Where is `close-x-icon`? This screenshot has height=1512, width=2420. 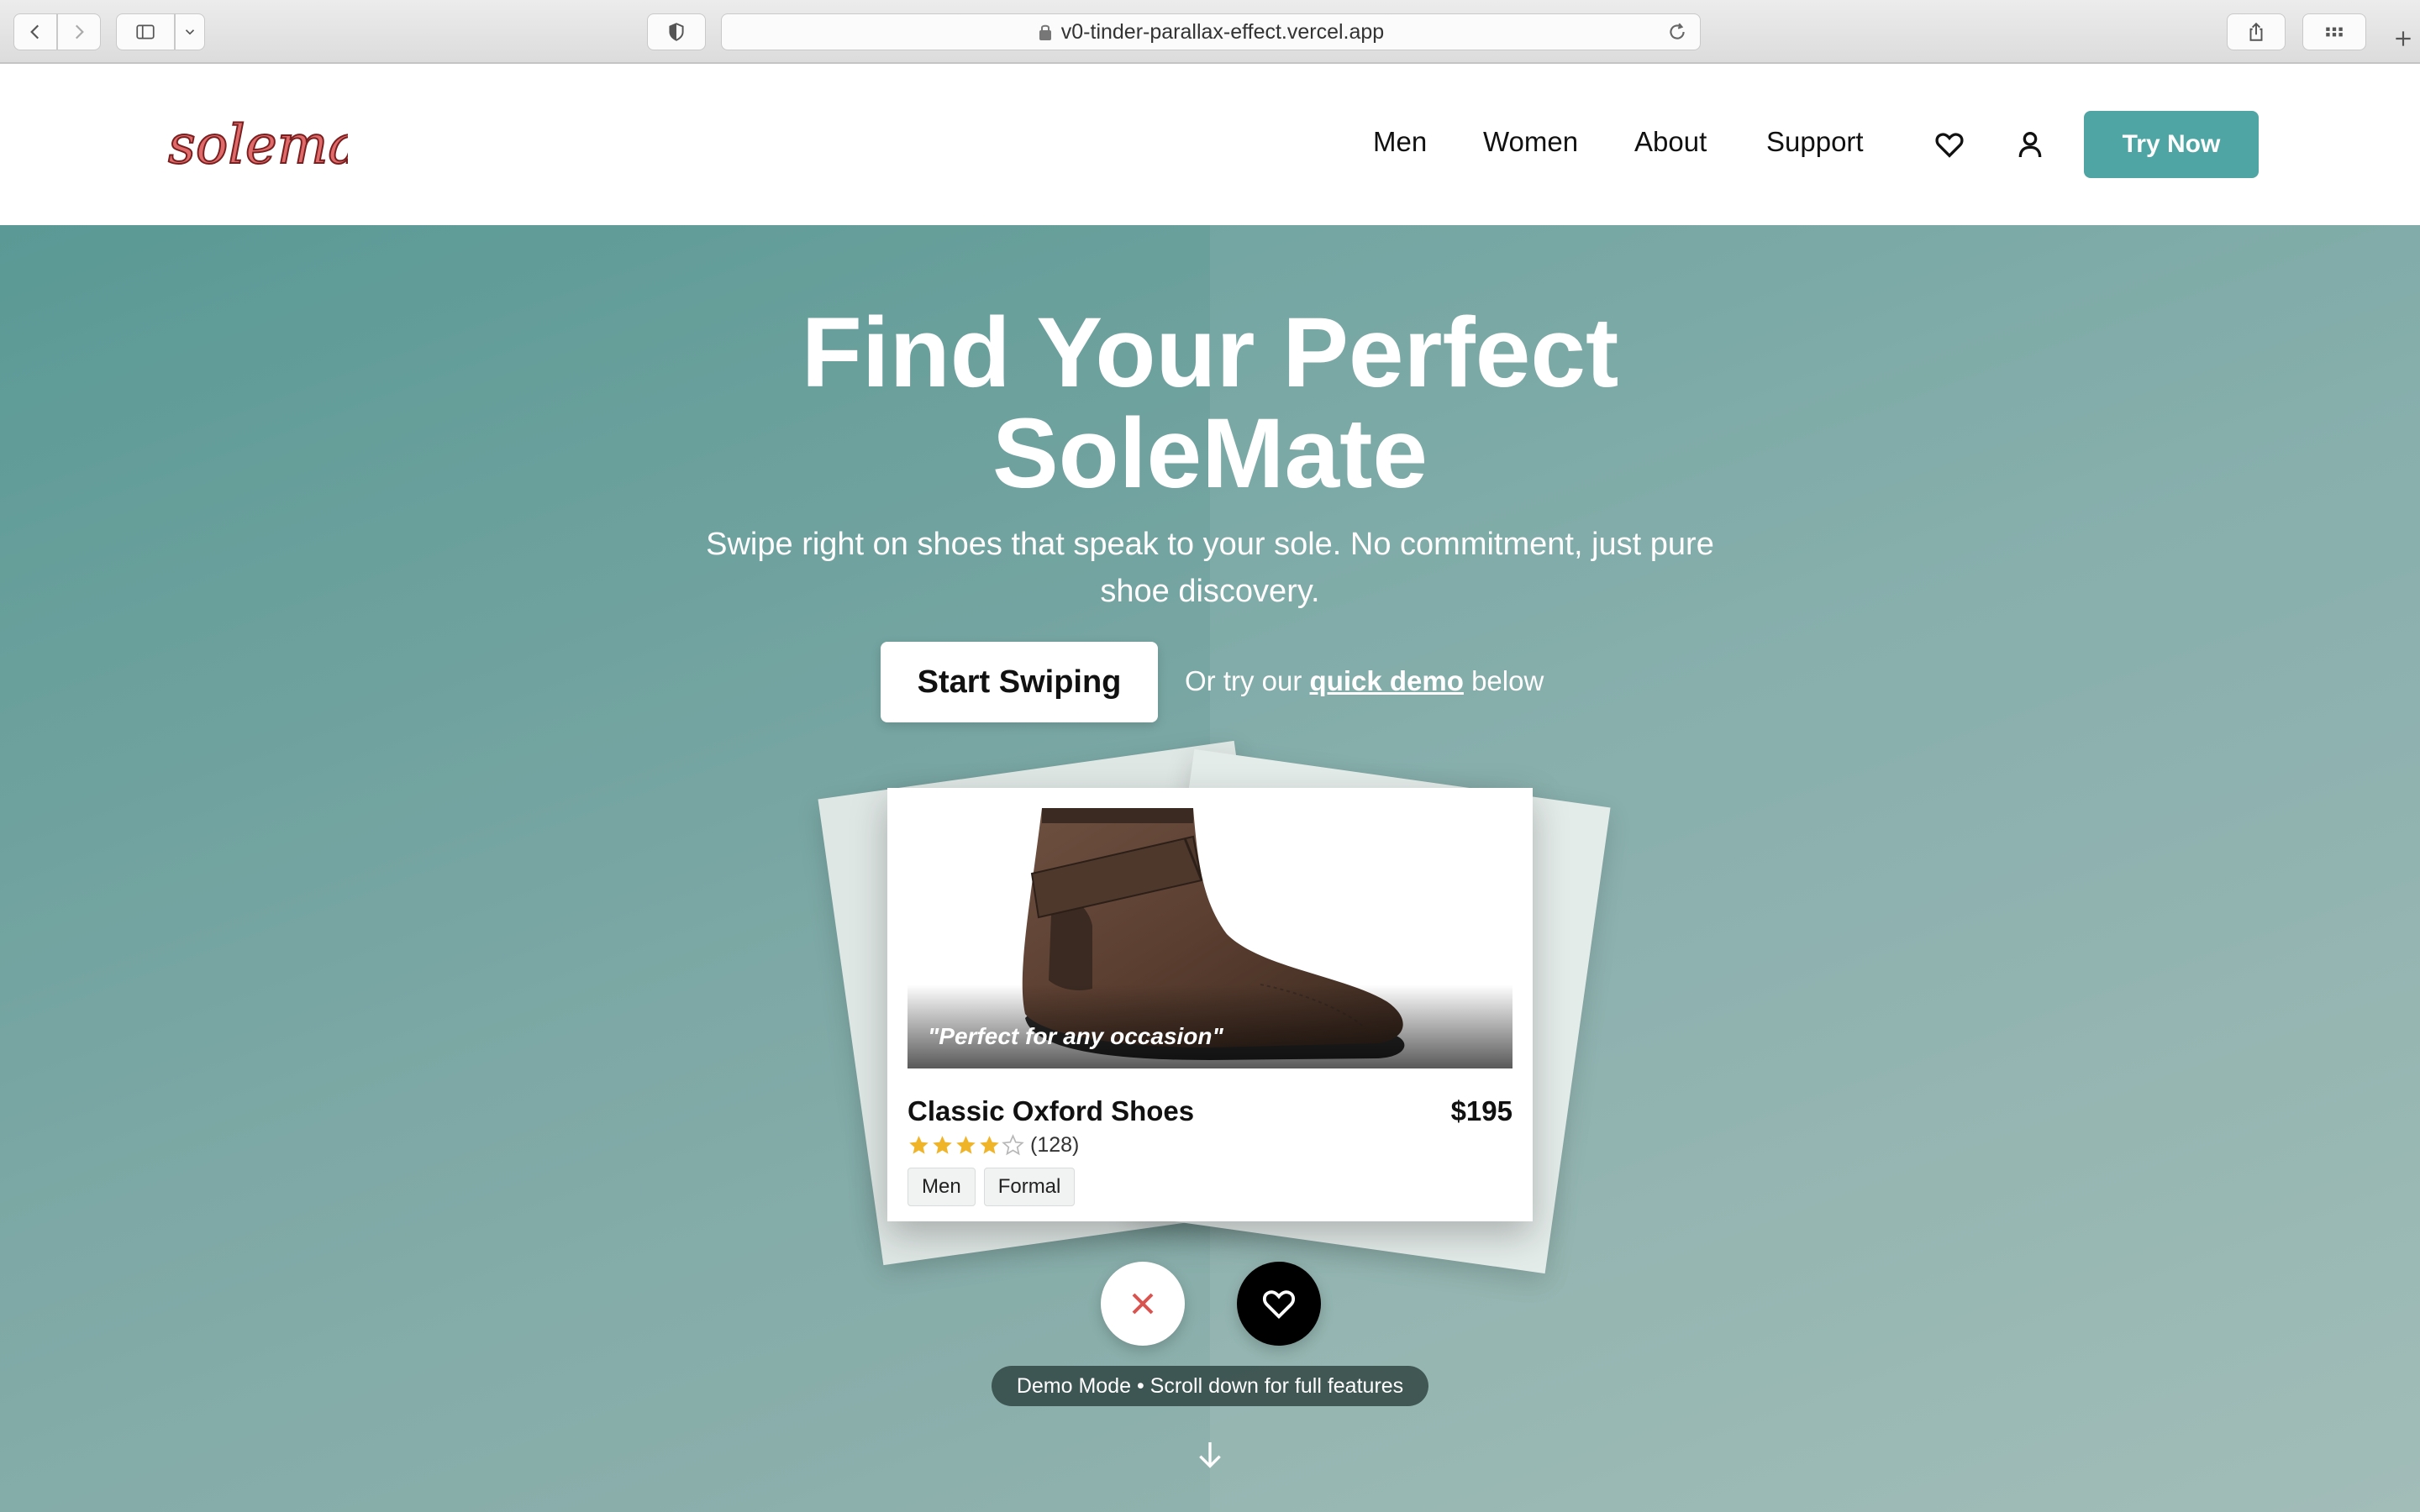 close-x-icon is located at coordinates (1143, 1304).